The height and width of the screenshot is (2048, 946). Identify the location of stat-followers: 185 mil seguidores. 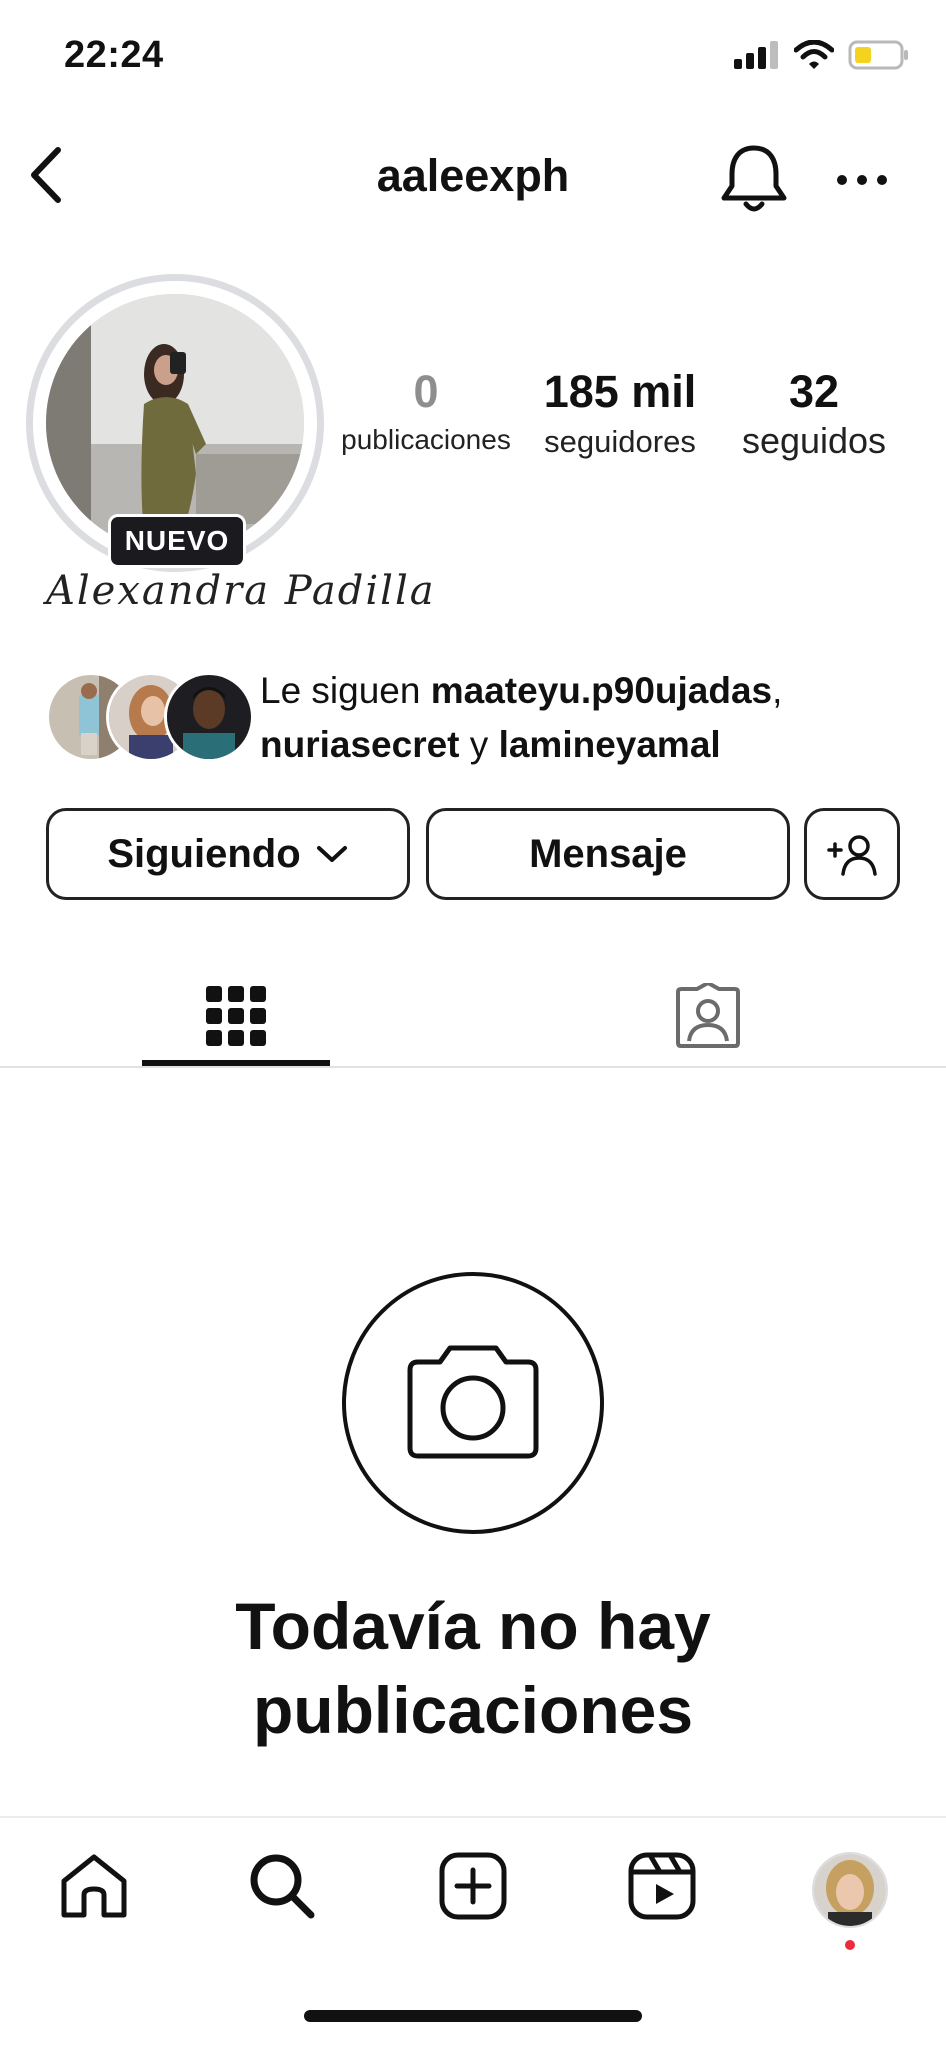
(620, 413).